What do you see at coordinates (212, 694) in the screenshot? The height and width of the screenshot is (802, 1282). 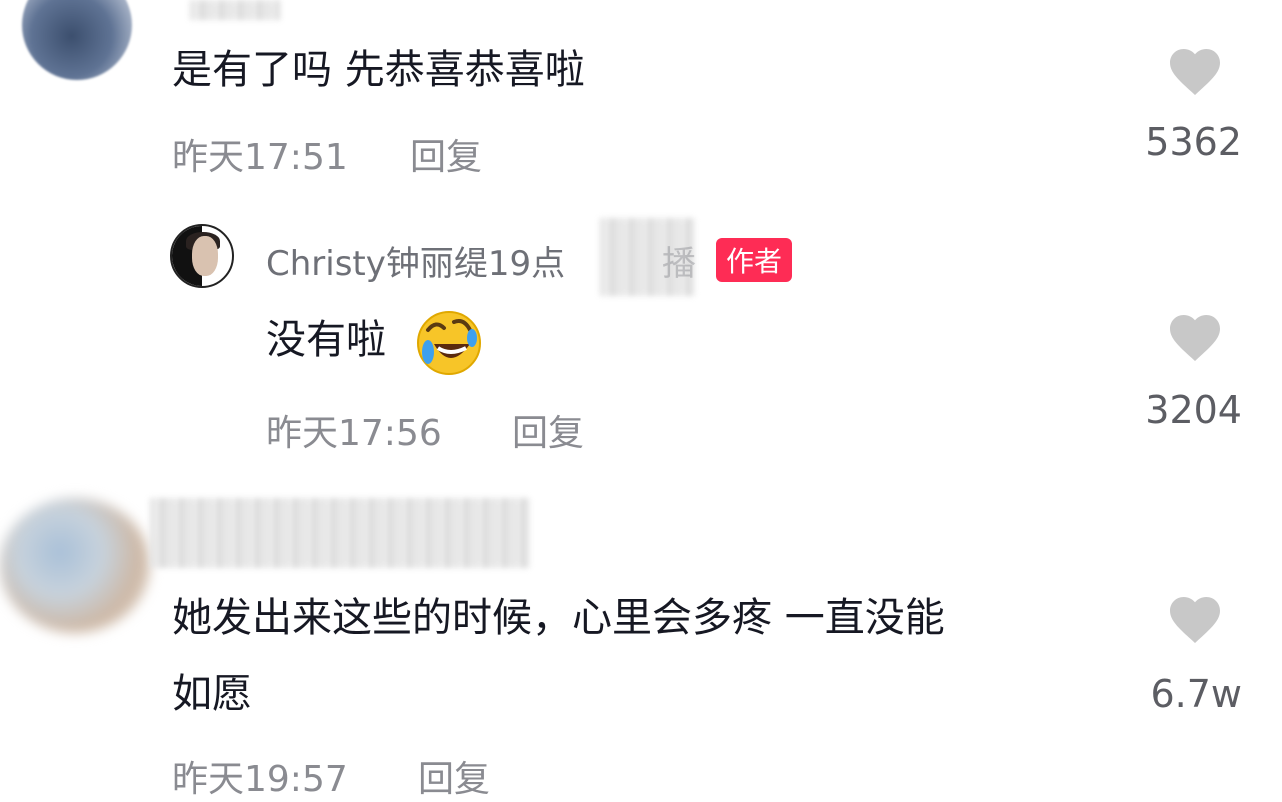 I see `comment-text-line2: 如愿` at bounding box center [212, 694].